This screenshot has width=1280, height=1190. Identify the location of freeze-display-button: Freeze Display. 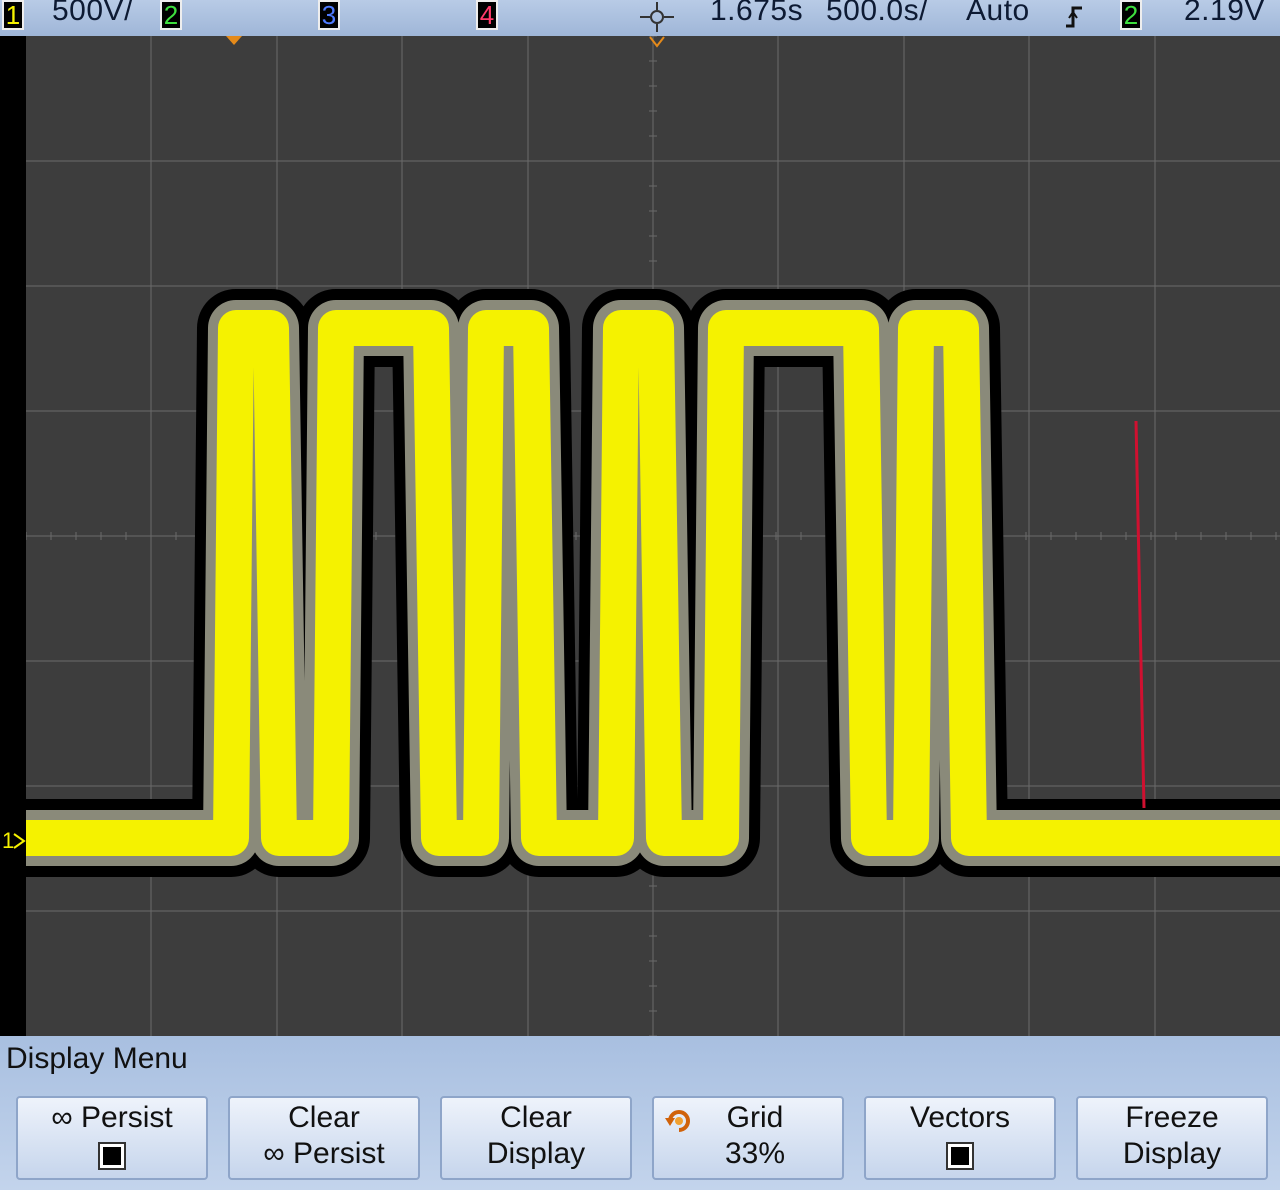
(1172, 1138).